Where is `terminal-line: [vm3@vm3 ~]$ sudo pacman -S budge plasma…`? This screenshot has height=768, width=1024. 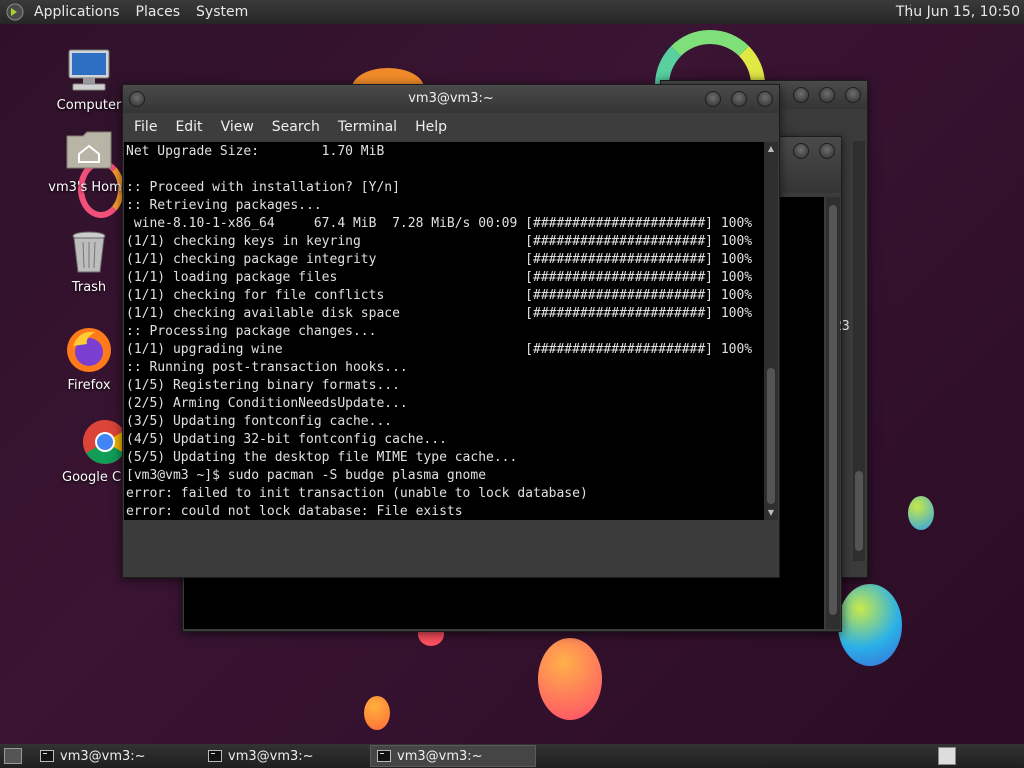 terminal-line: [vm3@vm3 ~]$ sudo pacman -S budge plasma… is located at coordinates (306, 475).